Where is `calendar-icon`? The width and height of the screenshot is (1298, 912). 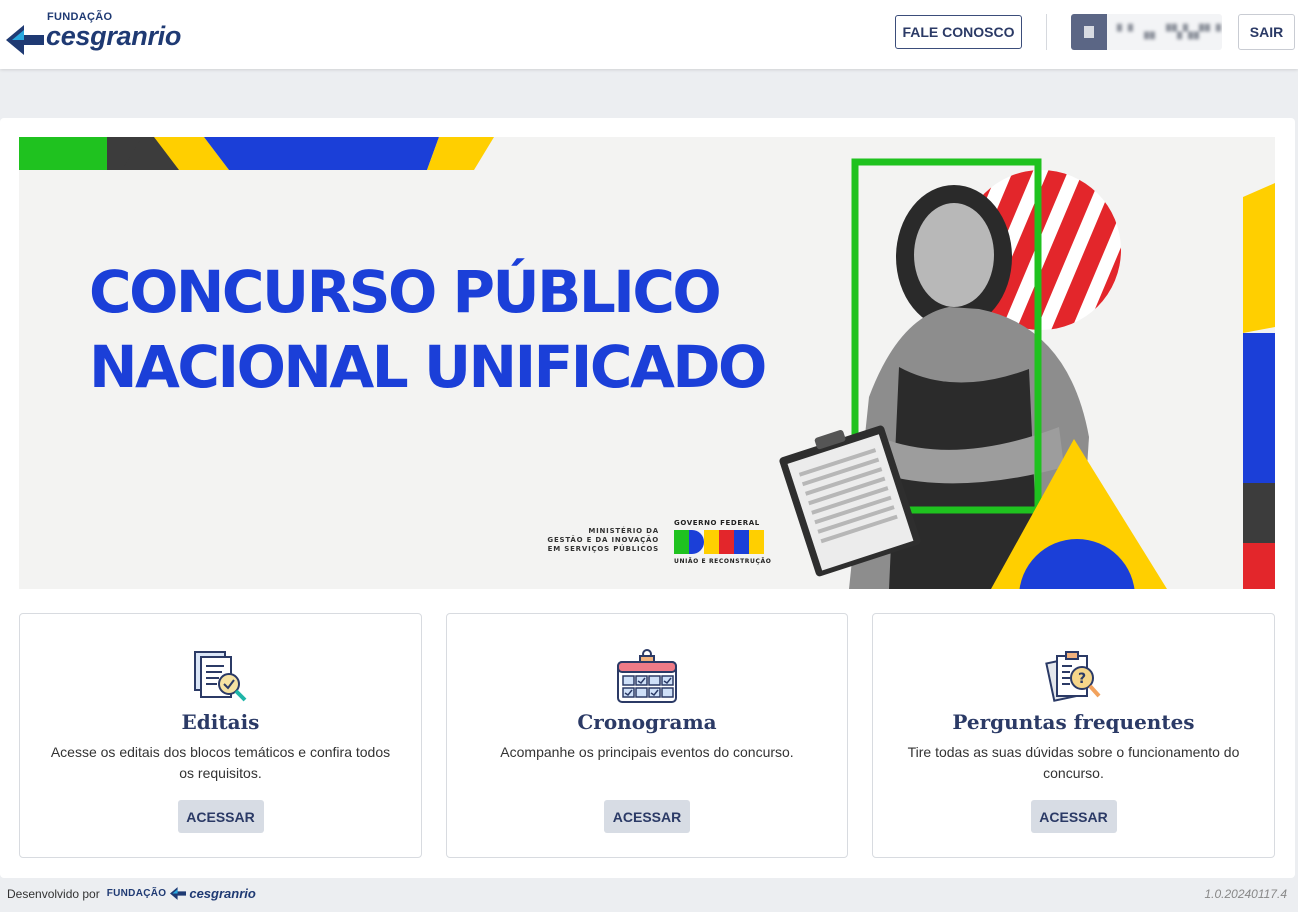
calendar-icon is located at coordinates (647, 676).